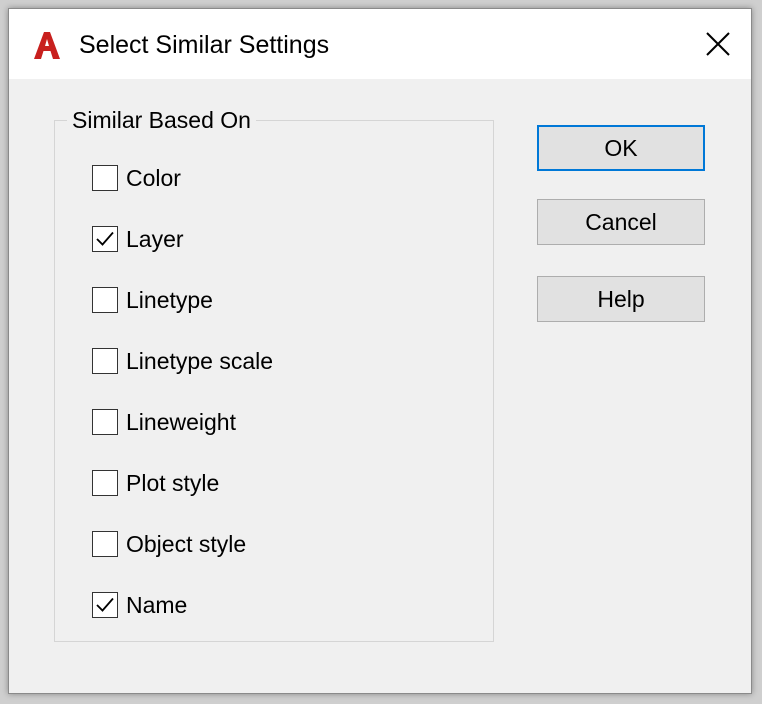 The width and height of the screenshot is (762, 704). What do you see at coordinates (621, 299) in the screenshot?
I see `help-button: Help` at bounding box center [621, 299].